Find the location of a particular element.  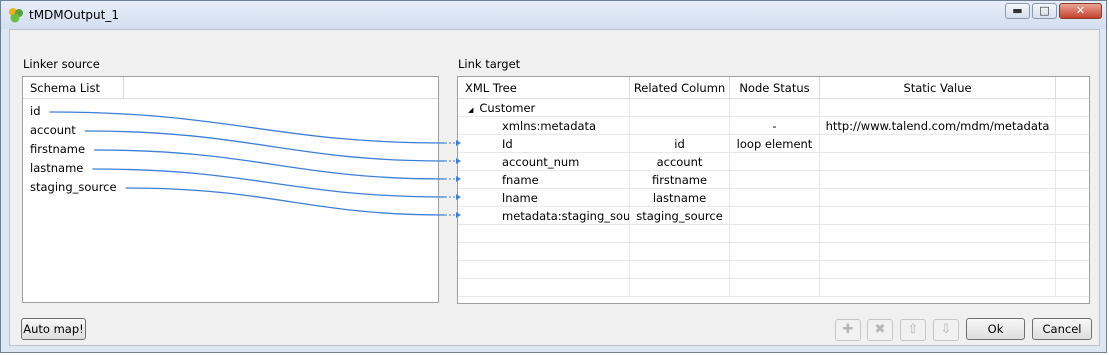

move-up-icon: ⇧ is located at coordinates (913, 329).